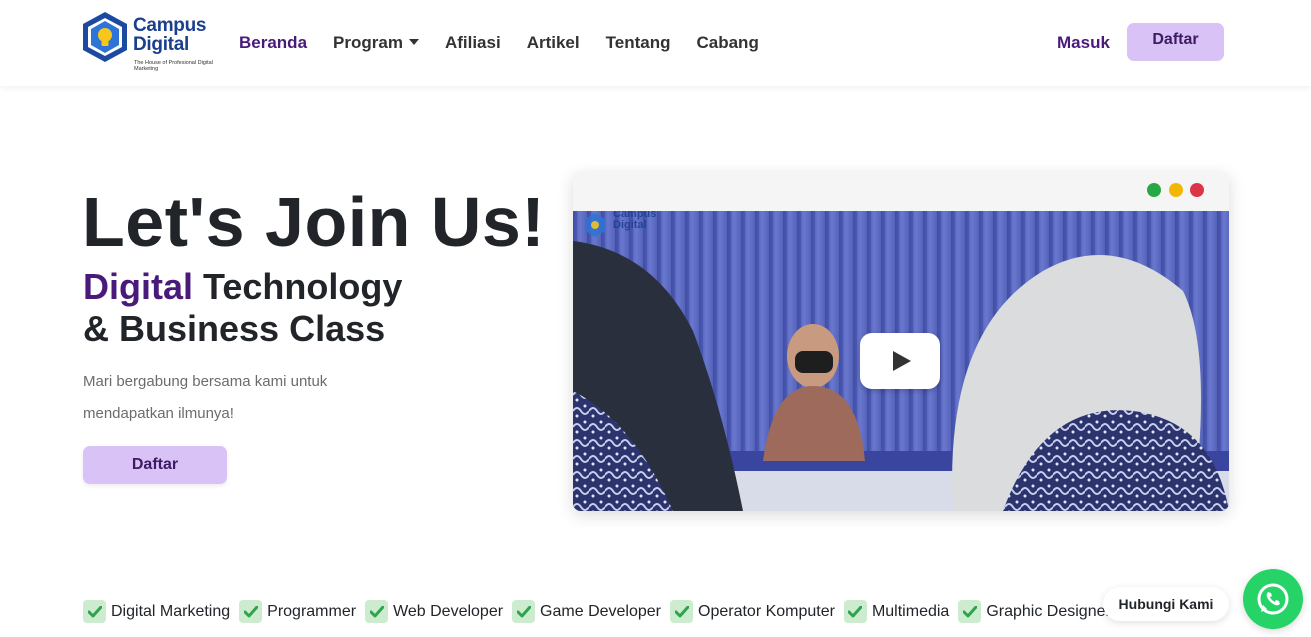  I want to click on nav-item-tentang: Tentang, so click(638, 43).